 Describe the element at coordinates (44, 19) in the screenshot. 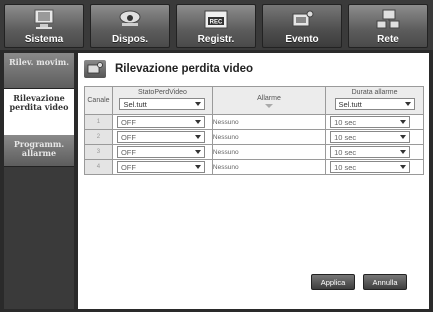

I see `system-icon` at that location.